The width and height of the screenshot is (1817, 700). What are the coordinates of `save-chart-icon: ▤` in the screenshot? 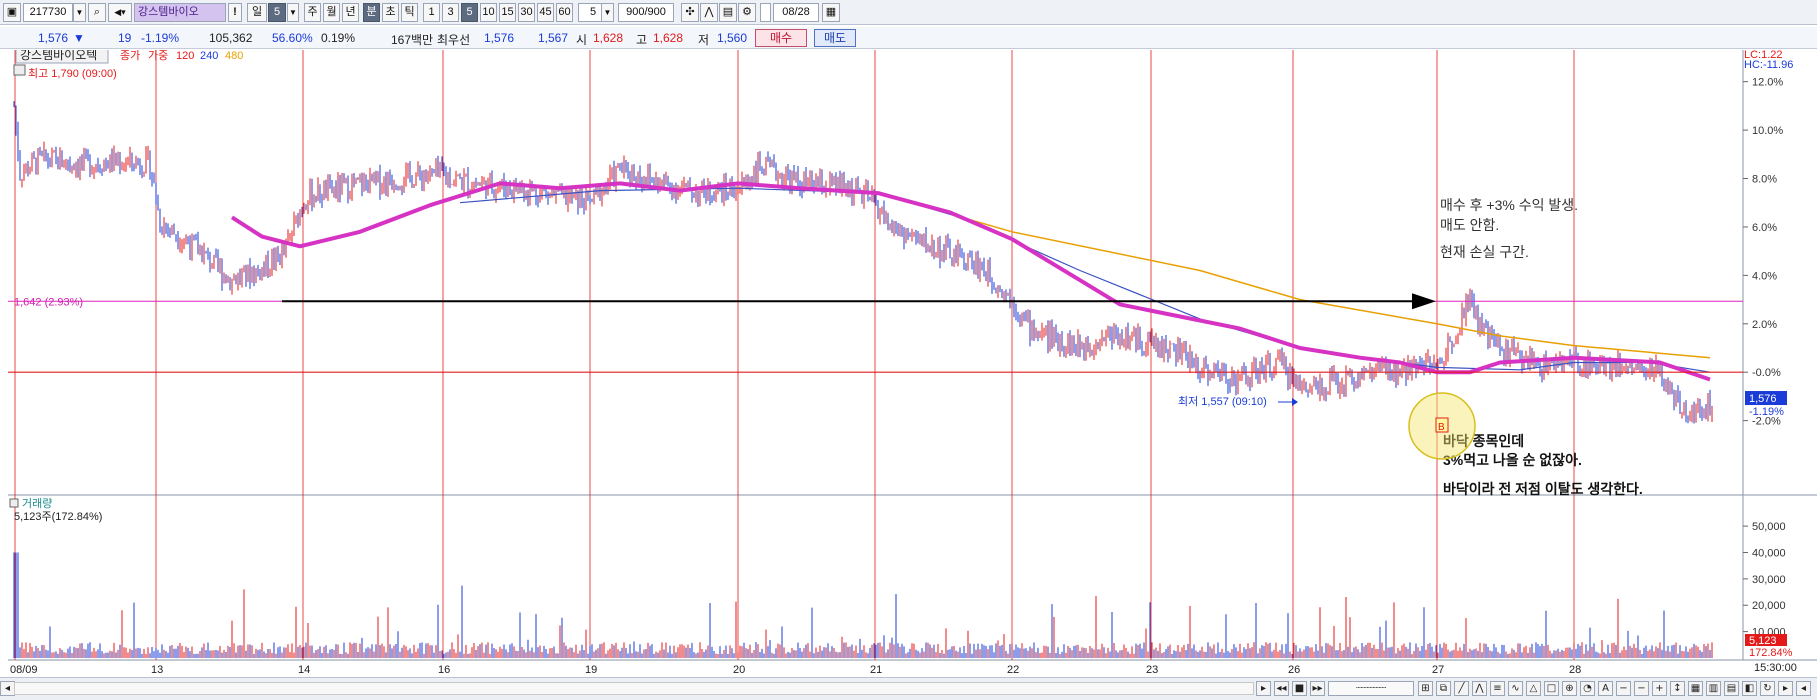 It's located at (1731, 688).